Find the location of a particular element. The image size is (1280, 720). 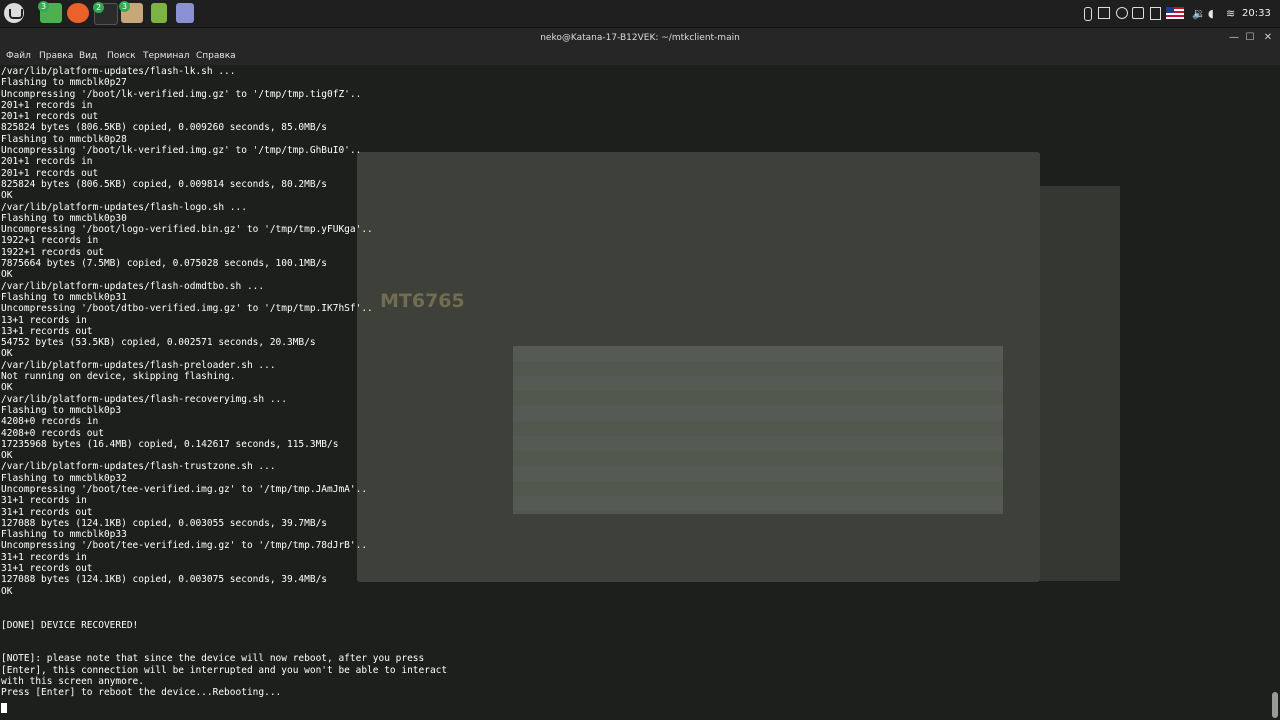

terminal-line: Flashing to mmcblk0p32 is located at coordinates (64, 478).